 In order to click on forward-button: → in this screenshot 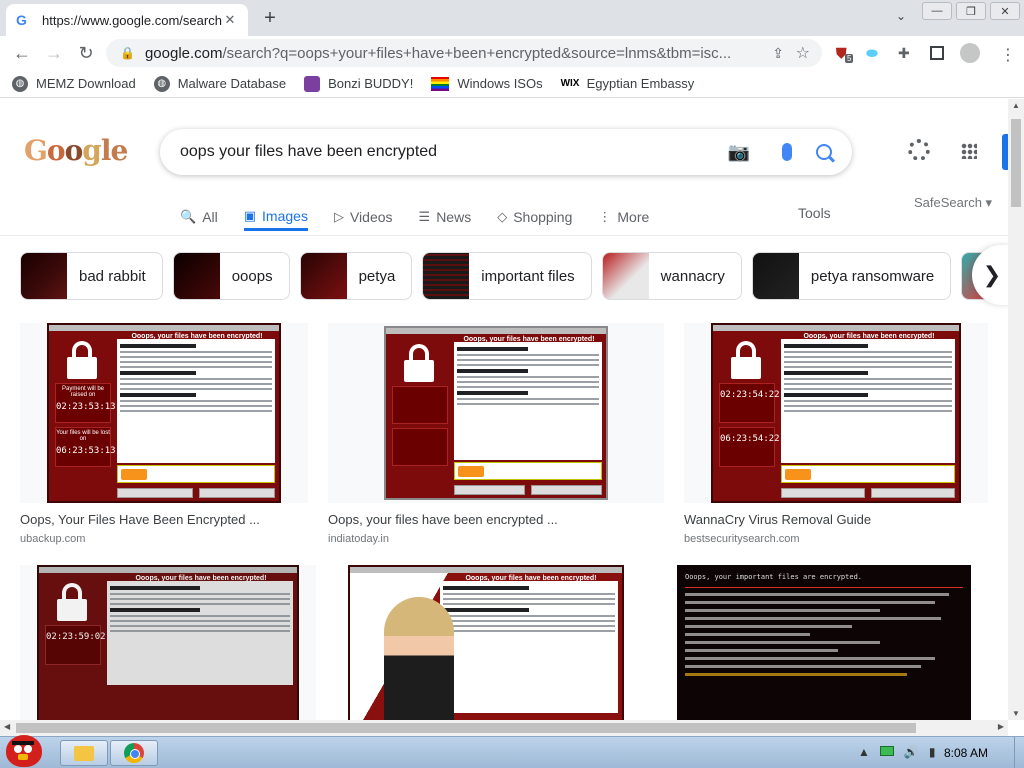, I will do `click(54, 53)`.